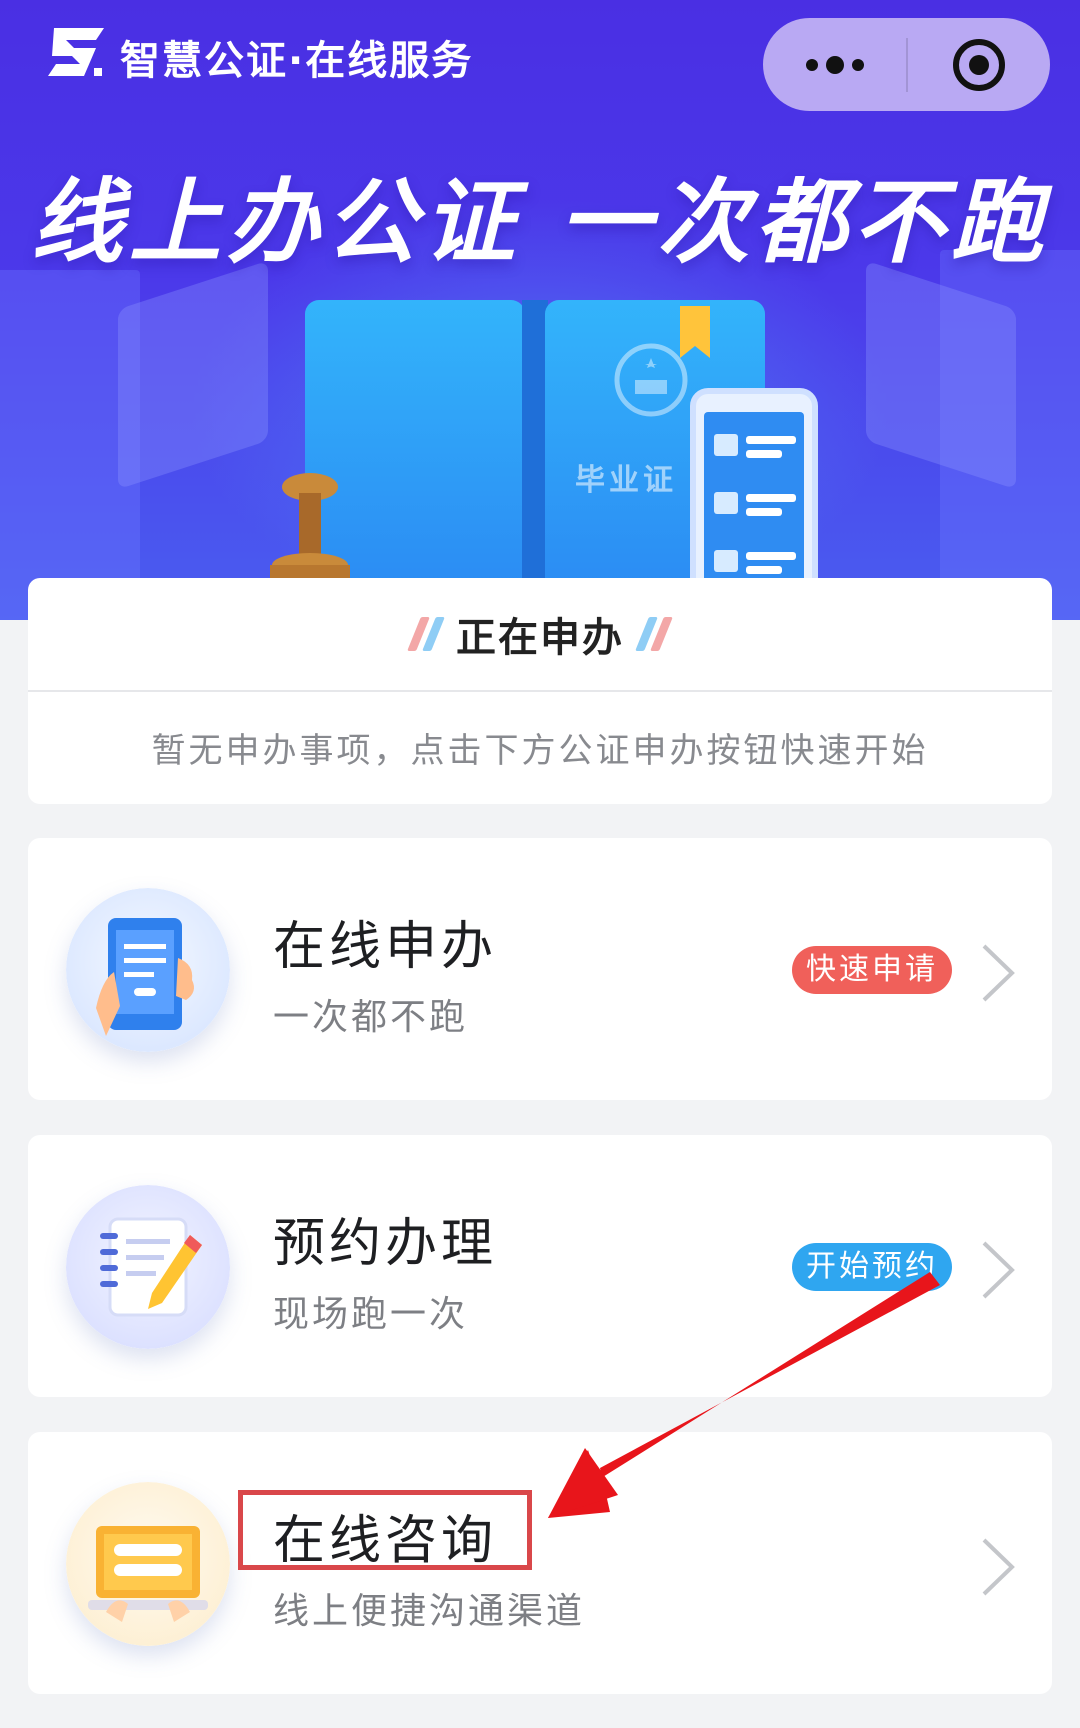 The height and width of the screenshot is (1728, 1080). What do you see at coordinates (540, 750) in the screenshot?
I see `empty-state-message: 暂无申办事项，点击下方公证申办按钮快速开始` at bounding box center [540, 750].